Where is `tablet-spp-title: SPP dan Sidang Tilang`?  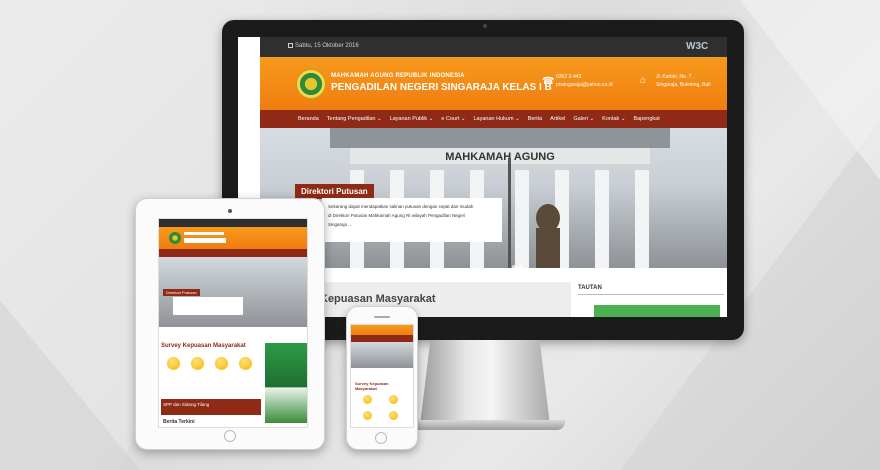
tablet-spp-title: SPP dan Sidang Tilang is located at coordinates (186, 404).